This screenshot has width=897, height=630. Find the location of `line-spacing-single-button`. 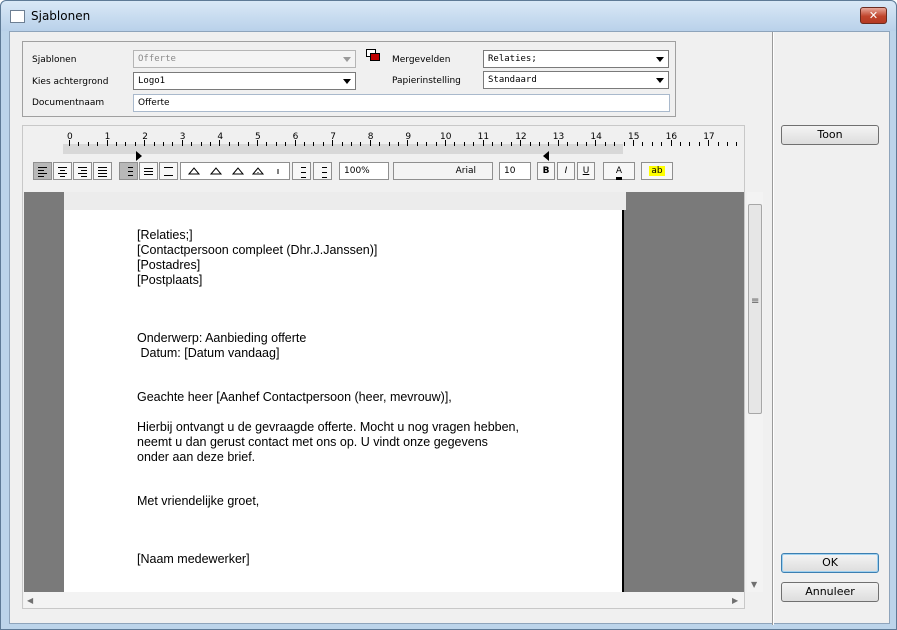

line-spacing-single-button is located at coordinates (148, 171).